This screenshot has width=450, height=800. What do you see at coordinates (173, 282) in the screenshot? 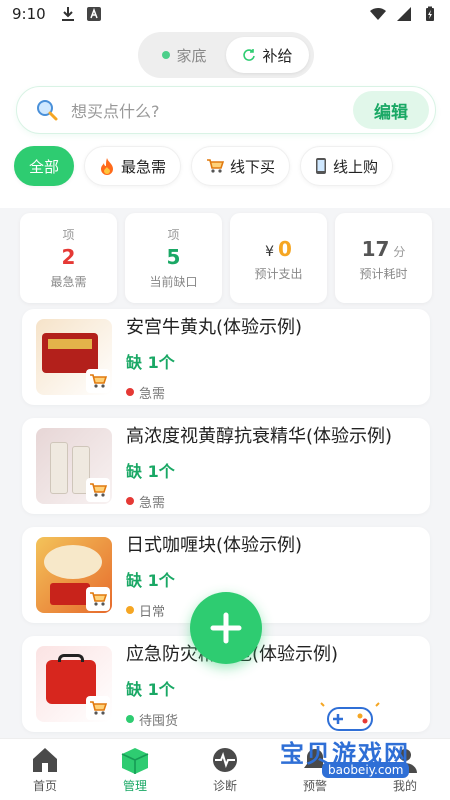
I see `stat-label: 当前缺口` at bounding box center [173, 282].